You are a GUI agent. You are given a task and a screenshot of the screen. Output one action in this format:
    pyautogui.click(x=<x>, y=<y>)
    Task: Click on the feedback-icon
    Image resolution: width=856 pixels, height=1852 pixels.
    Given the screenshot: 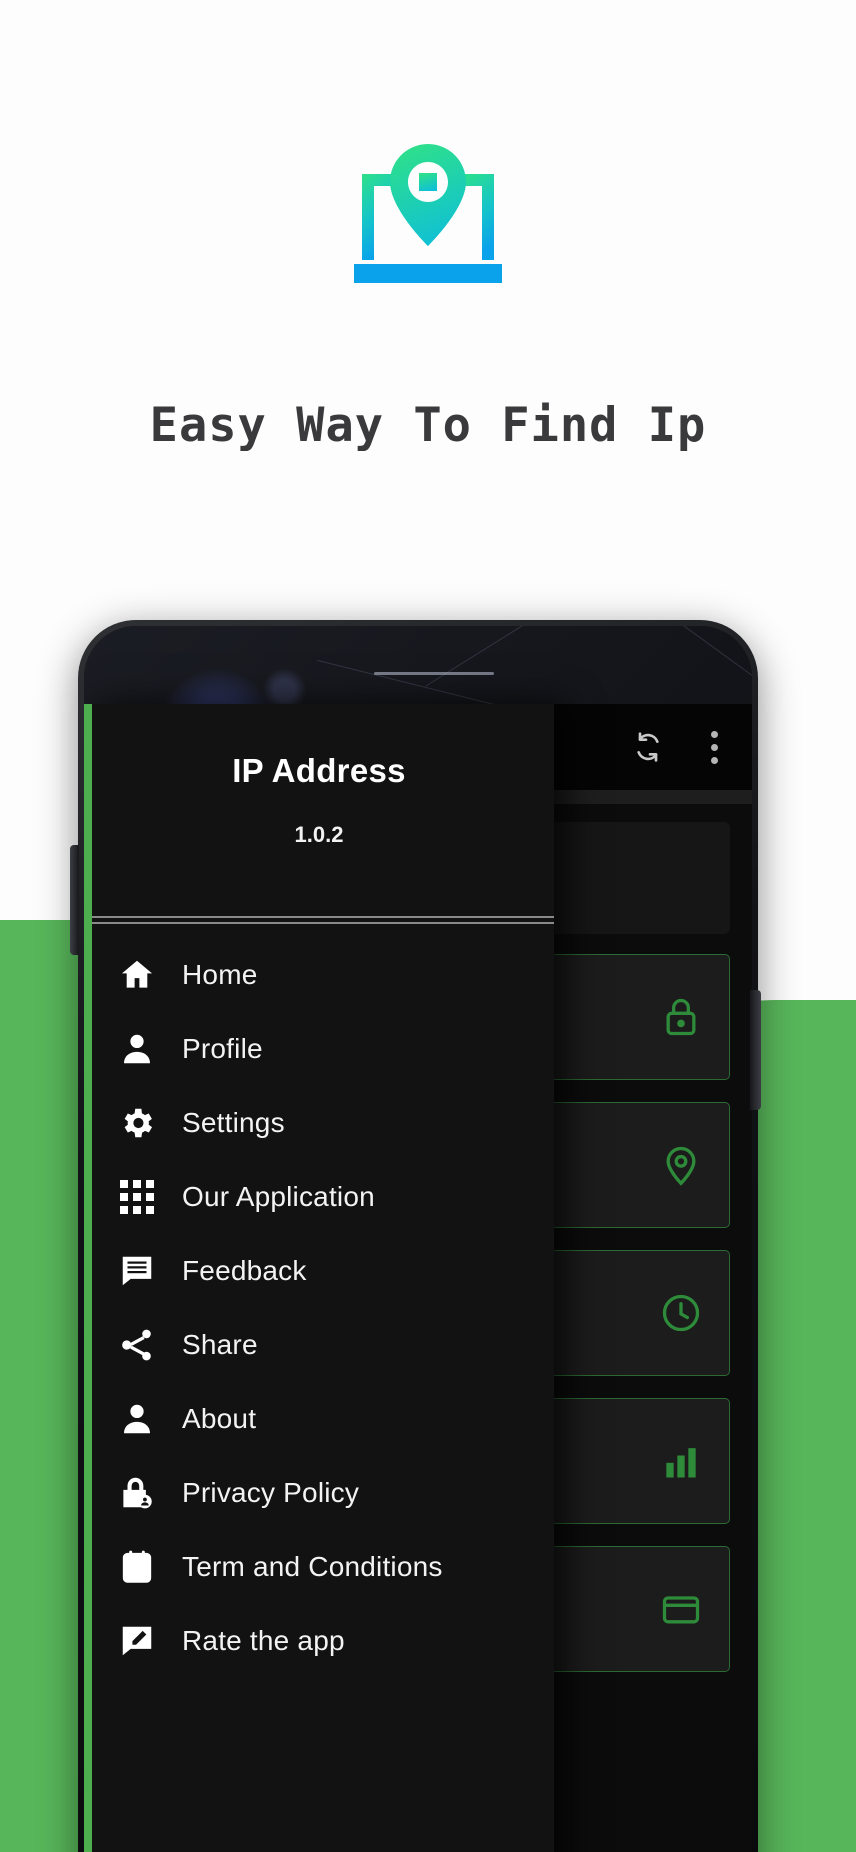 What is the action you would take?
    pyautogui.click(x=137, y=1271)
    